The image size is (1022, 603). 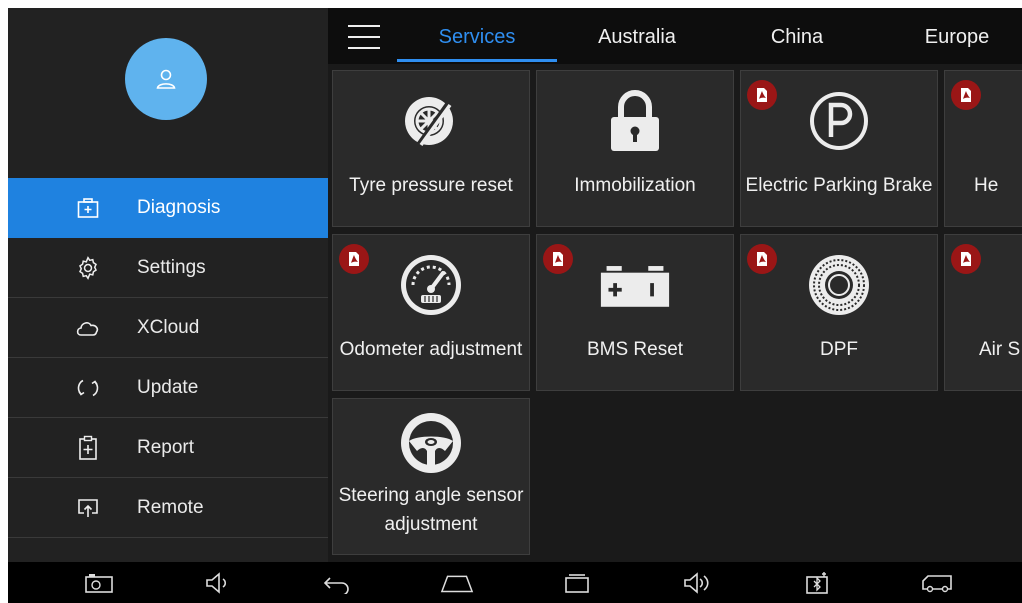 What do you see at coordinates (839, 185) in the screenshot?
I see `tile-label: Electric Parking Brake` at bounding box center [839, 185].